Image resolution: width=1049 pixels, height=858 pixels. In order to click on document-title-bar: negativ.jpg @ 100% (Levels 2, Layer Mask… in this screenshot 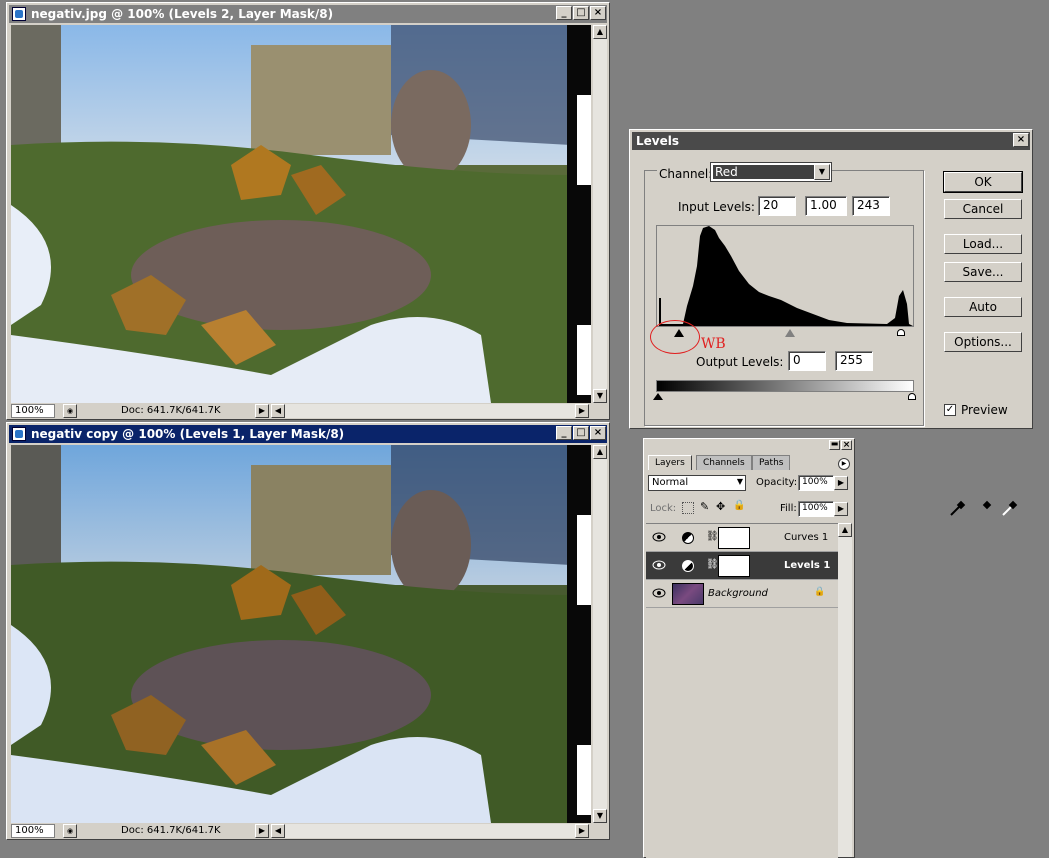, I will do `click(308, 14)`.